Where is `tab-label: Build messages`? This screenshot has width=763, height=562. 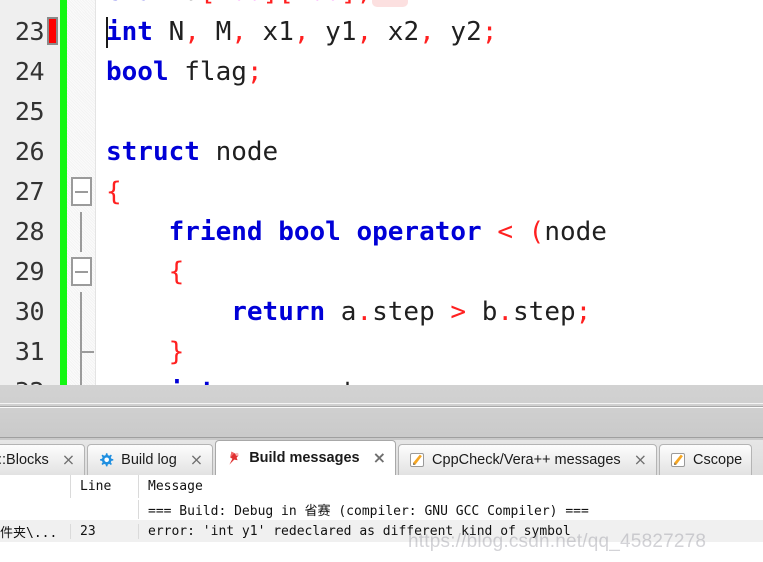 tab-label: Build messages is located at coordinates (304, 457).